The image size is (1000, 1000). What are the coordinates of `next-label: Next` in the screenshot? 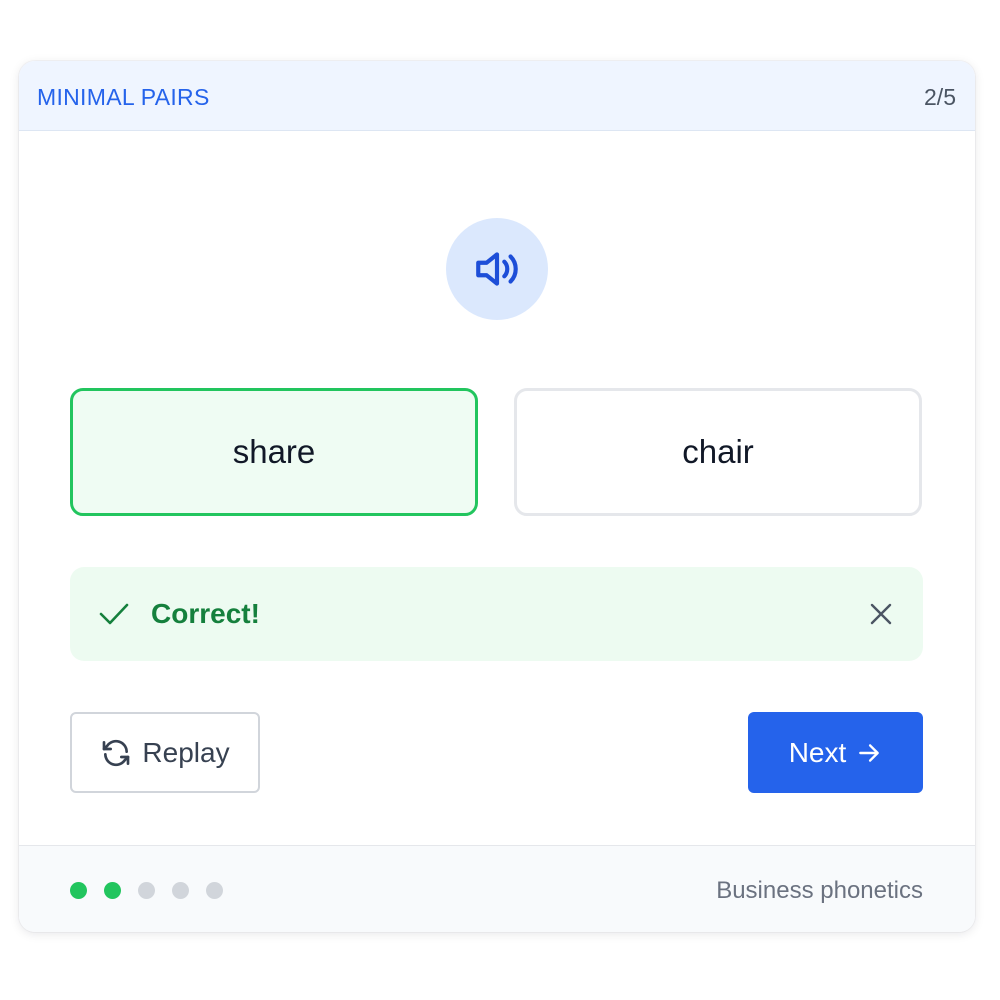 It's located at (817, 752).